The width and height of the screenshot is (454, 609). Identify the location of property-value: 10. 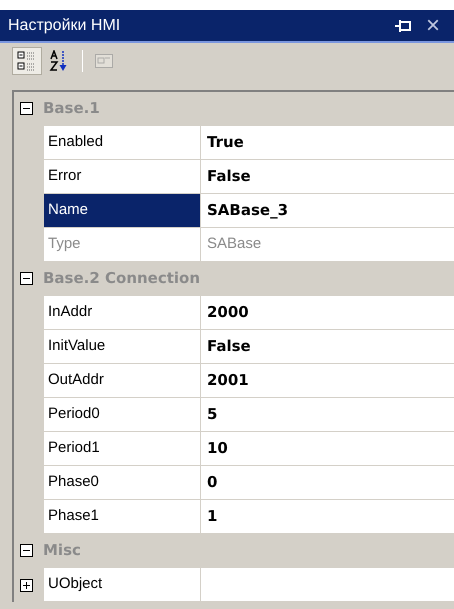
(327, 449).